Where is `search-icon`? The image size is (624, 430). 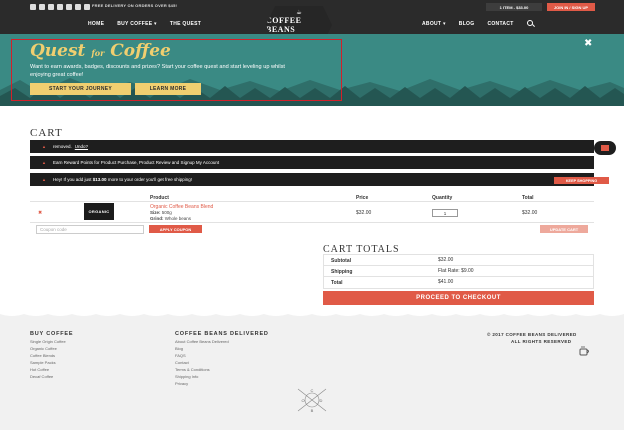
search-icon is located at coordinates (530, 23).